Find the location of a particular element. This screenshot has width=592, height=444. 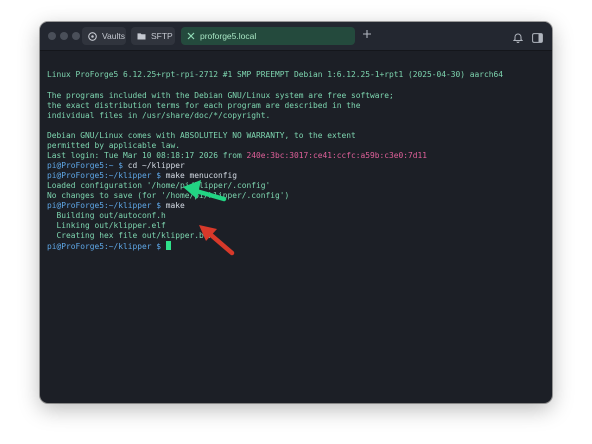

command-text: make is located at coordinates (173, 205).